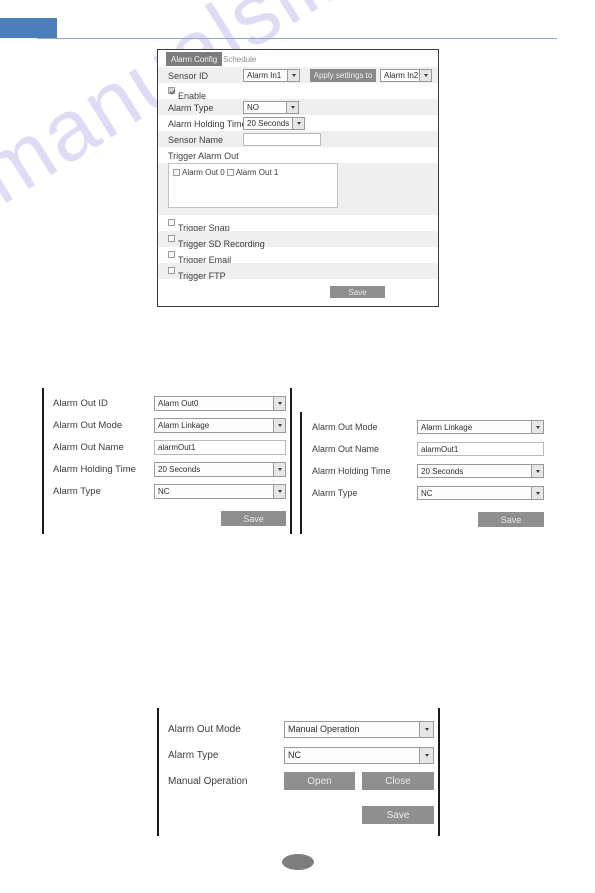 The image size is (595, 893). Describe the element at coordinates (511, 519) in the screenshot. I see `alarm-out-right-save-button: Save` at that location.